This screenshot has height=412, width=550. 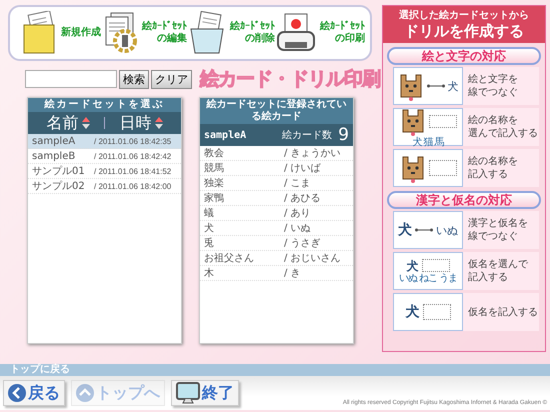 I want to click on toolbar-button: 絵ｶｰﾄﾞｾｯﾄ の編集, so click(x=144, y=33).